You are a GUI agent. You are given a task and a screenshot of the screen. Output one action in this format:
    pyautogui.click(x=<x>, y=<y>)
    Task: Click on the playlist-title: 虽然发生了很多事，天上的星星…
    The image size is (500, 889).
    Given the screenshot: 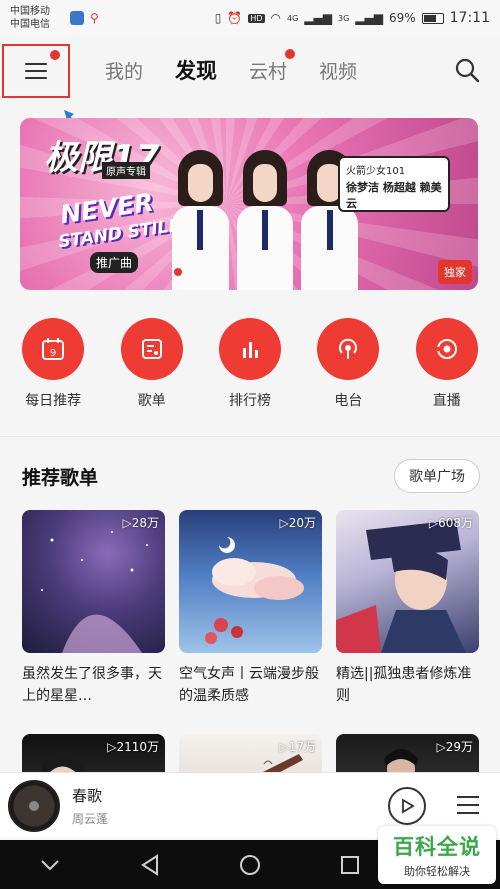 What is the action you would take?
    pyautogui.click(x=92, y=685)
    